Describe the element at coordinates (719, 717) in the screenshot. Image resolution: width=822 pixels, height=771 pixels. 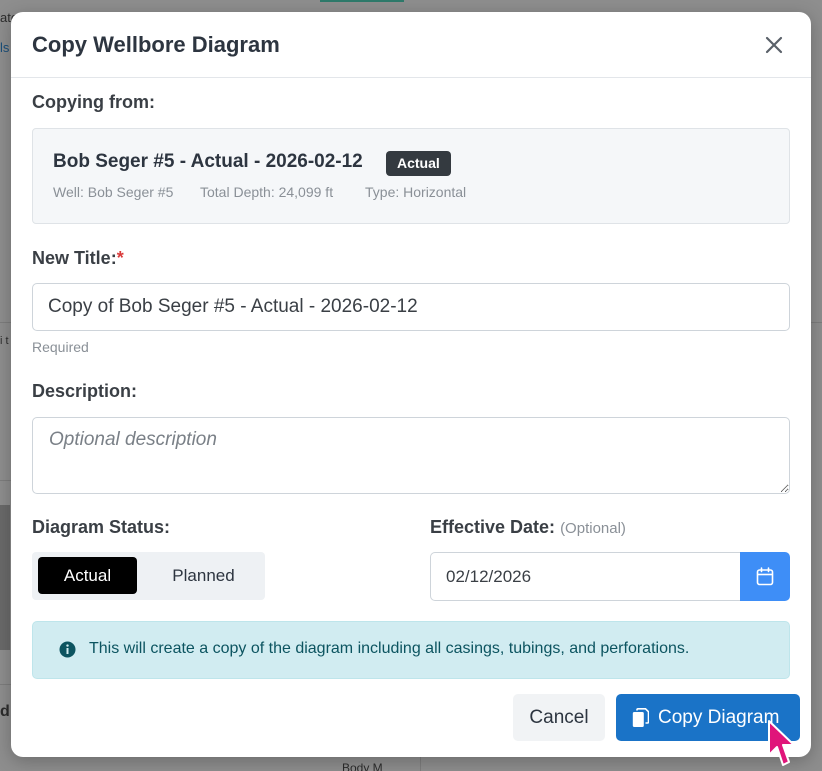
I see `copy-diagram-label: Copy Diagram` at that location.